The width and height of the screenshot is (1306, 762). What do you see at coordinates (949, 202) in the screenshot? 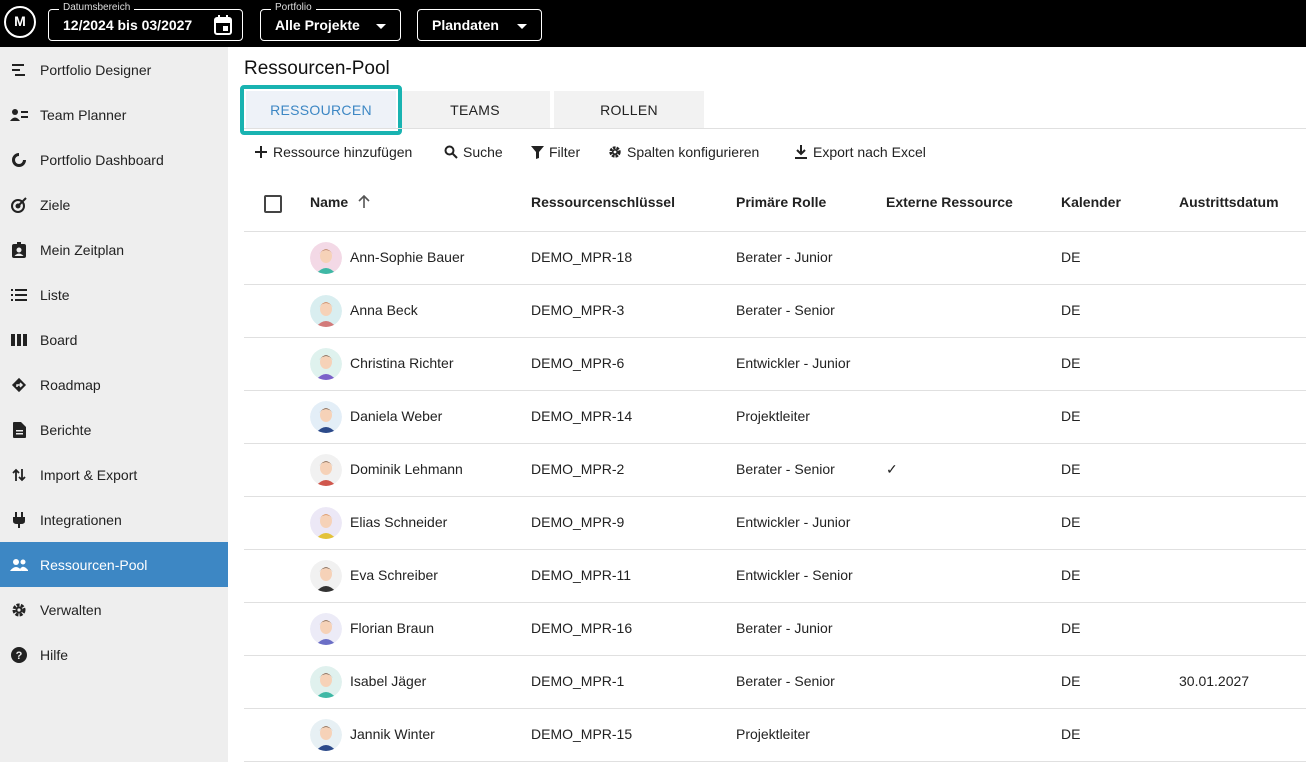
I see `column-header-external: Externe Ressource` at bounding box center [949, 202].